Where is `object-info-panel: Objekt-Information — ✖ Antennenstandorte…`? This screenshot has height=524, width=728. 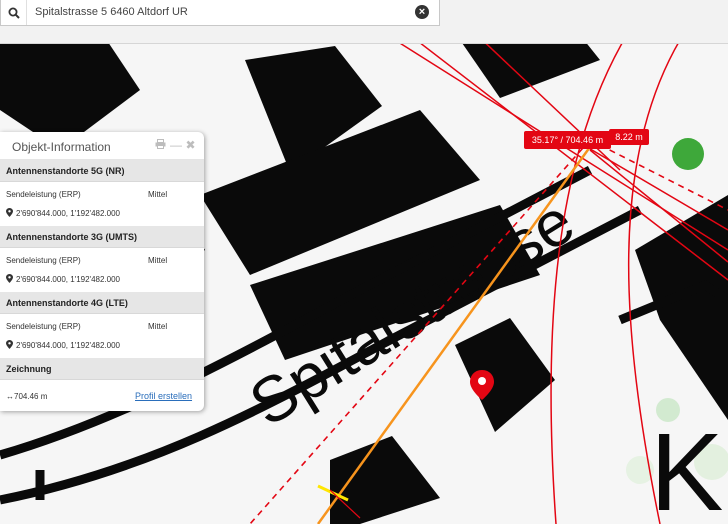
object-info-panel: Objekt-Information — ✖ Antennenstandorte… is located at coordinates (102, 271).